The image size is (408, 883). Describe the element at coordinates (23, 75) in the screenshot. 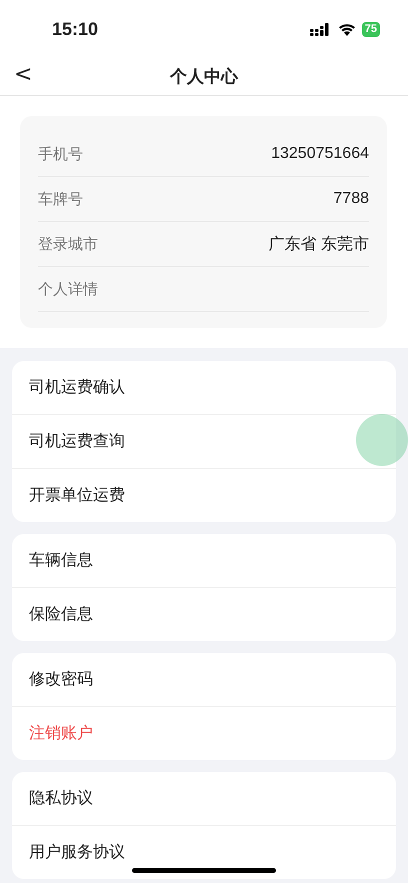

I see `back-button: <` at that location.